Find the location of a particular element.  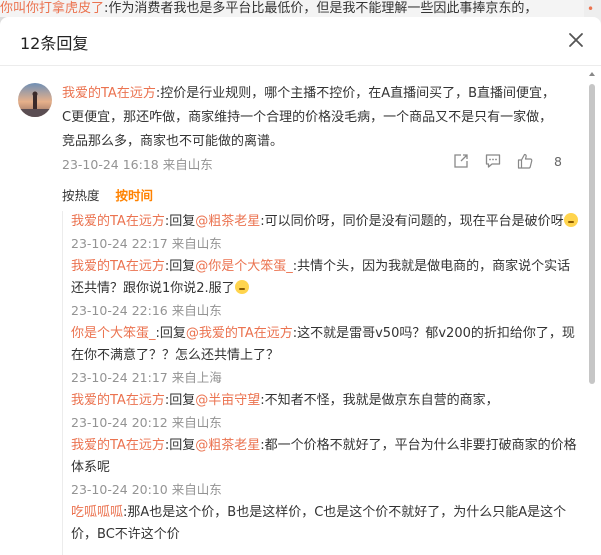

reply-text: :可以同价呀，同价是没有问题的，现在平台是破价呀 is located at coordinates (412, 221).